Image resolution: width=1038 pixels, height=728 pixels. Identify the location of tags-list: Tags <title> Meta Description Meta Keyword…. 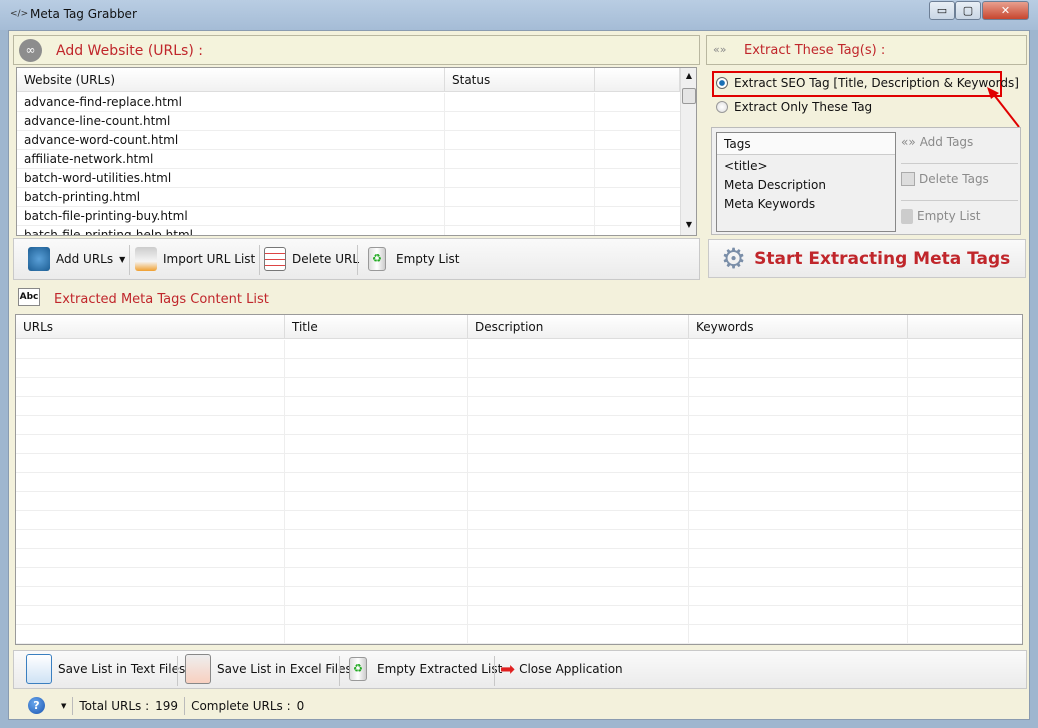
(806, 182).